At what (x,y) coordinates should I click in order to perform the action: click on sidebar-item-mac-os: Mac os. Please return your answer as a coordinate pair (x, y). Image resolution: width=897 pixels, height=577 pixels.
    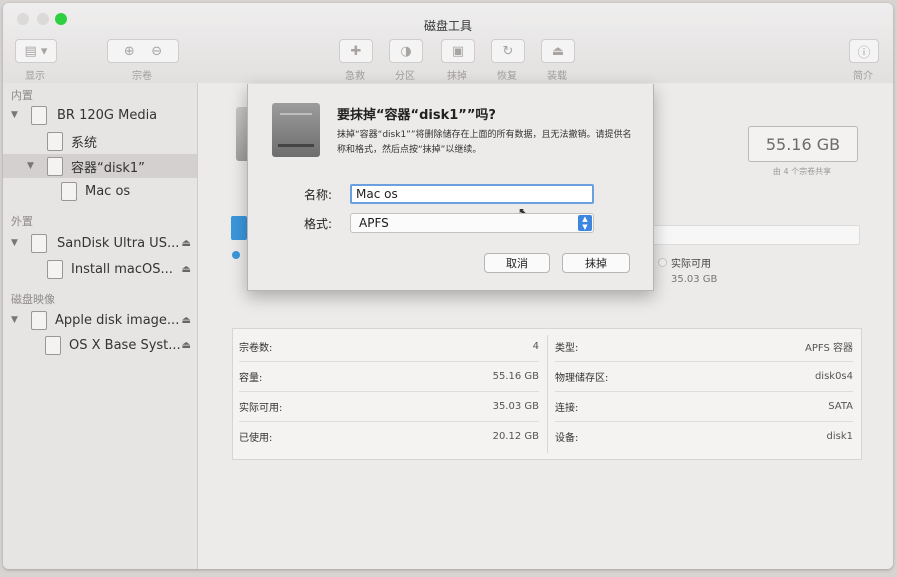
    Looking at the image, I should click on (100, 191).